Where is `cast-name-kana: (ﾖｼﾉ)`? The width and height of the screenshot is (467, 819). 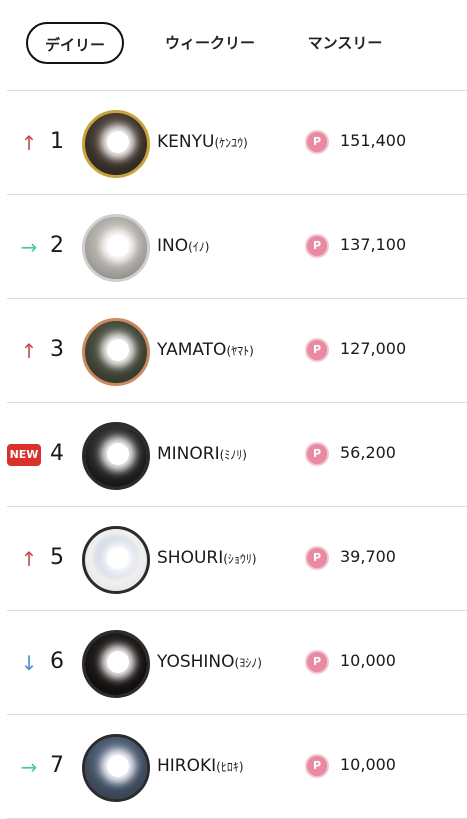
cast-name-kana: (ﾖｼﾉ) is located at coordinates (248, 663).